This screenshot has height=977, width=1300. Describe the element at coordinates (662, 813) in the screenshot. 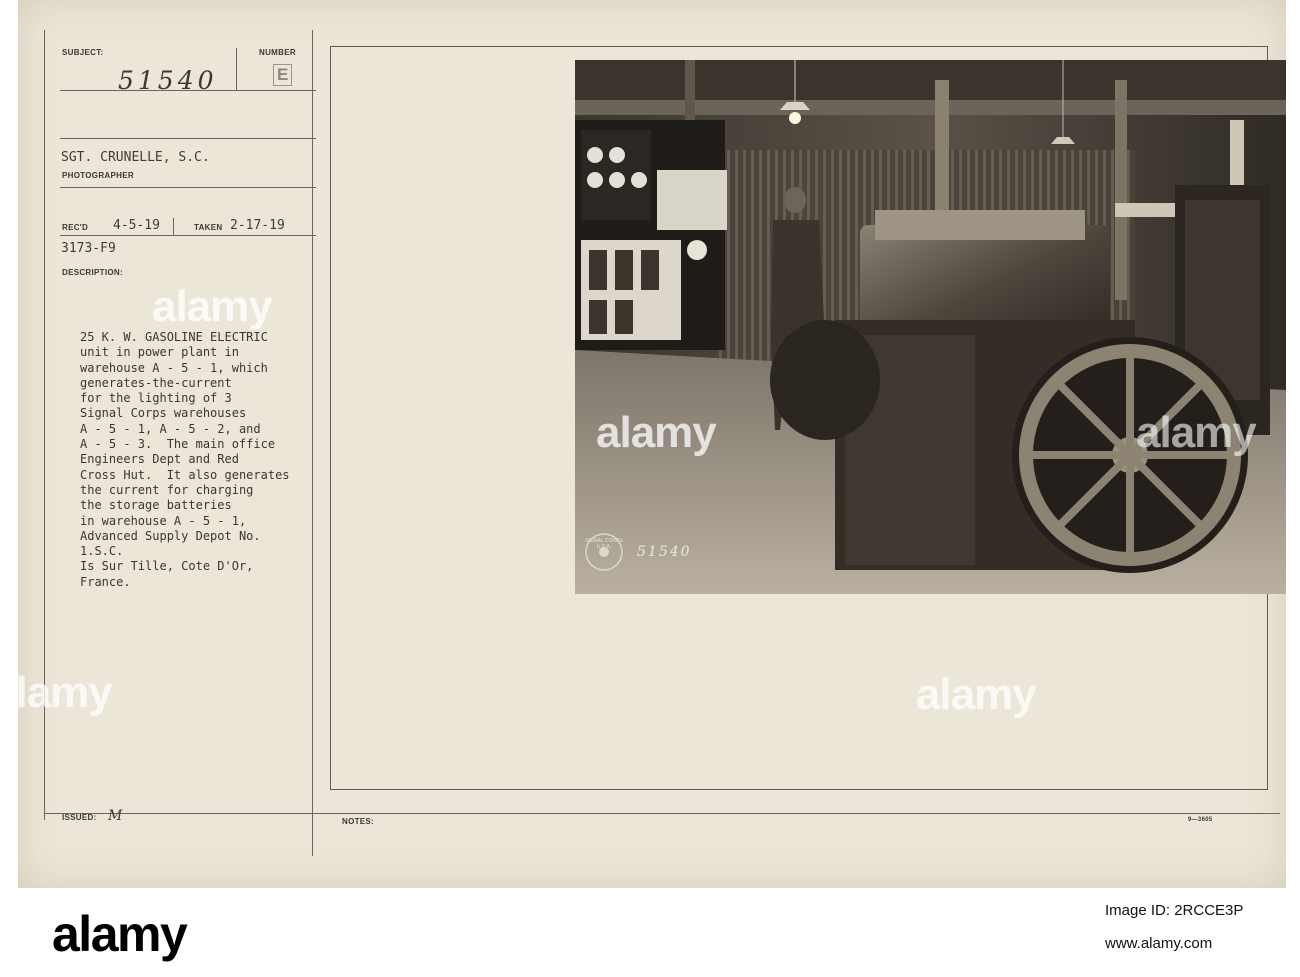

I see `notes-row-line` at that location.